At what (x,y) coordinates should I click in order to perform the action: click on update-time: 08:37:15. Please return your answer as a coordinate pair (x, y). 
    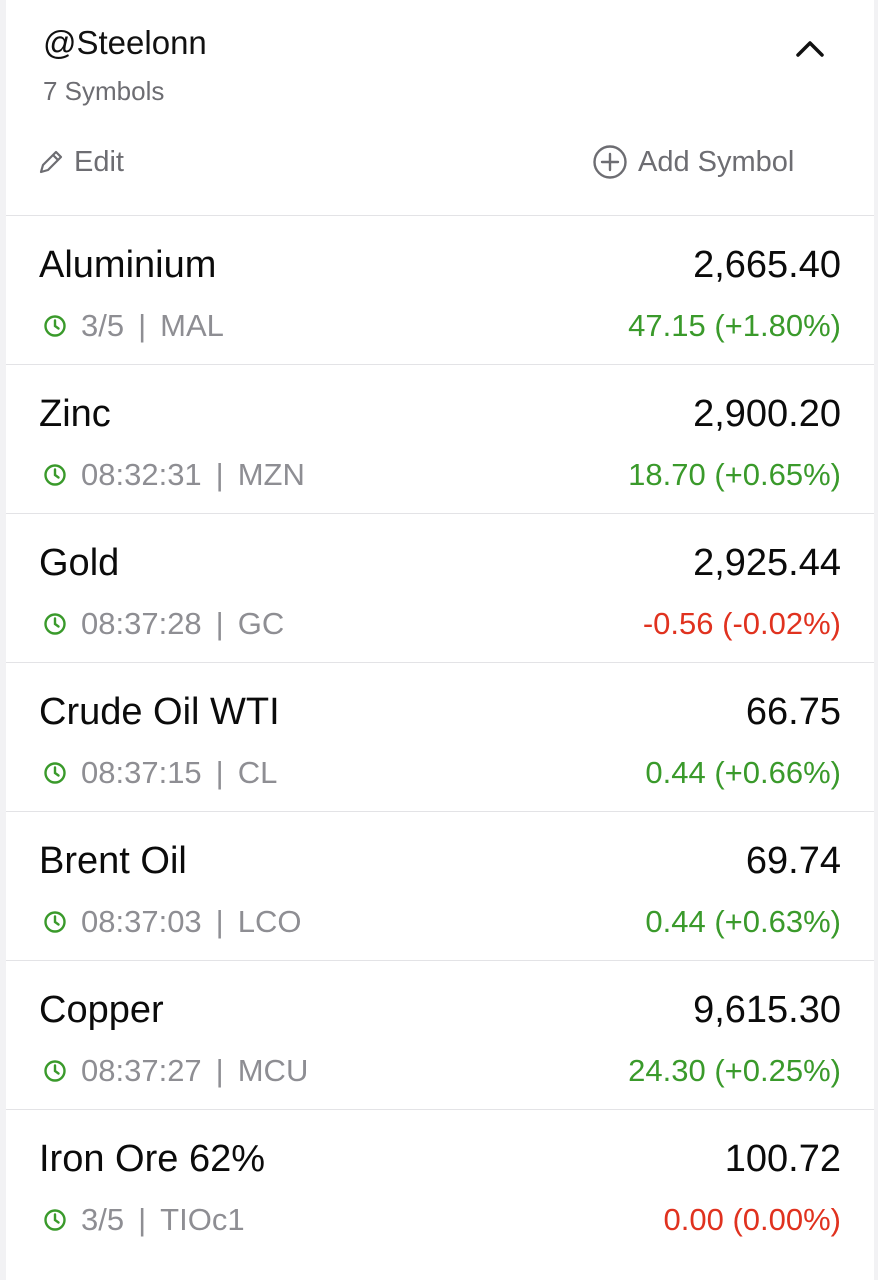
    Looking at the image, I should click on (141, 772).